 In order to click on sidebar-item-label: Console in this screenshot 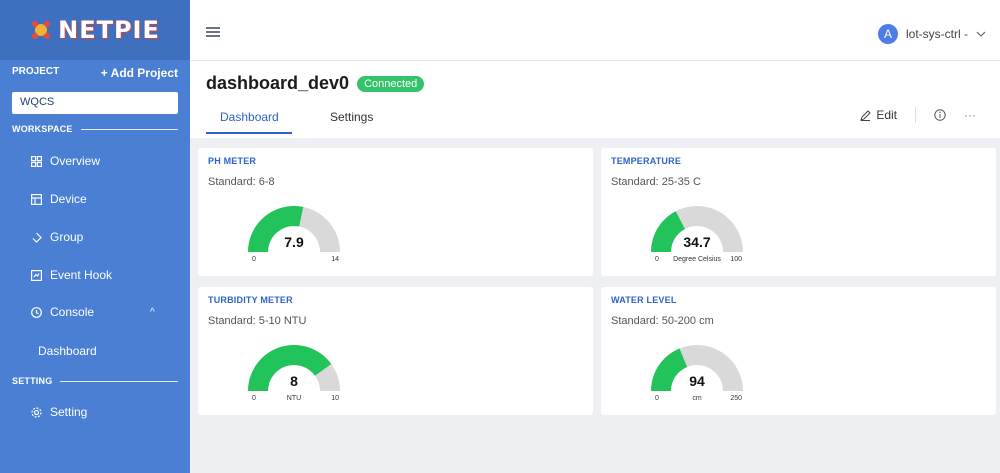, I will do `click(72, 312)`.